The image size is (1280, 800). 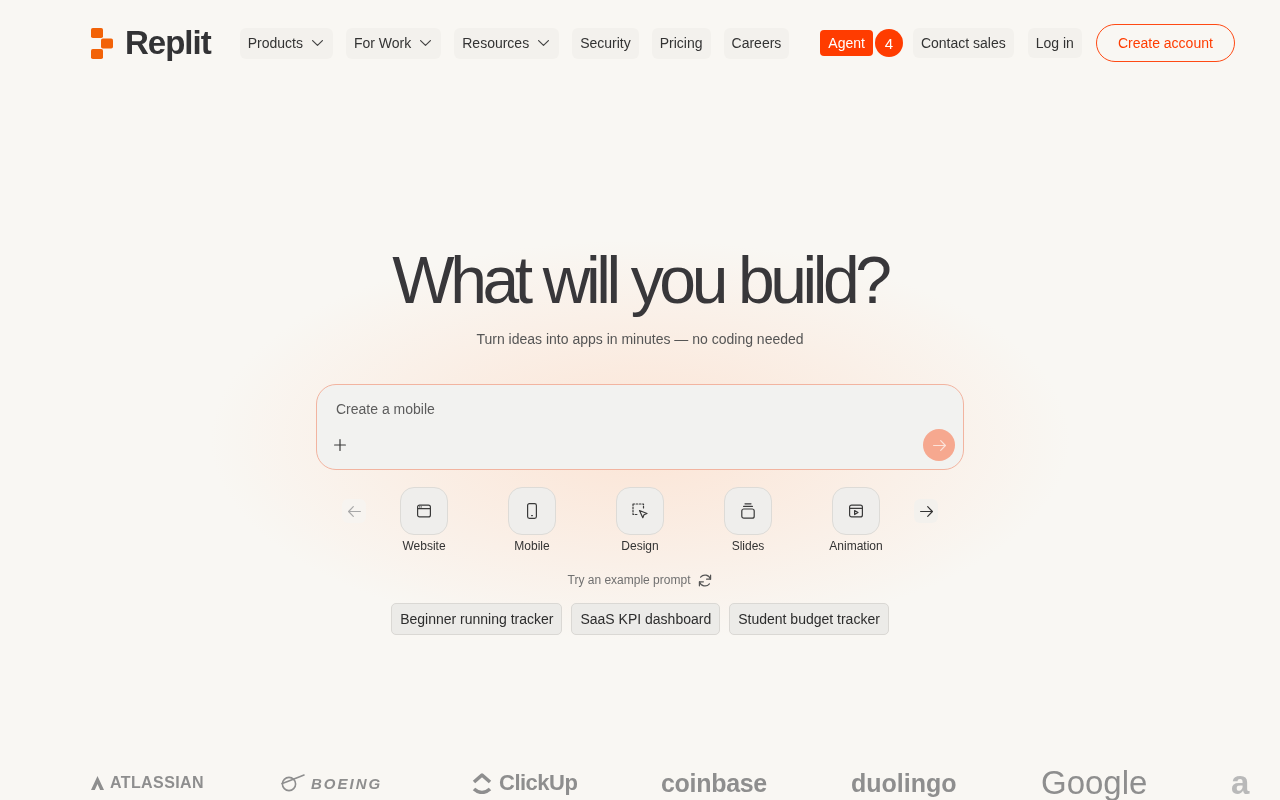 What do you see at coordinates (640, 280) in the screenshot?
I see `hero-title: What will you build?` at bounding box center [640, 280].